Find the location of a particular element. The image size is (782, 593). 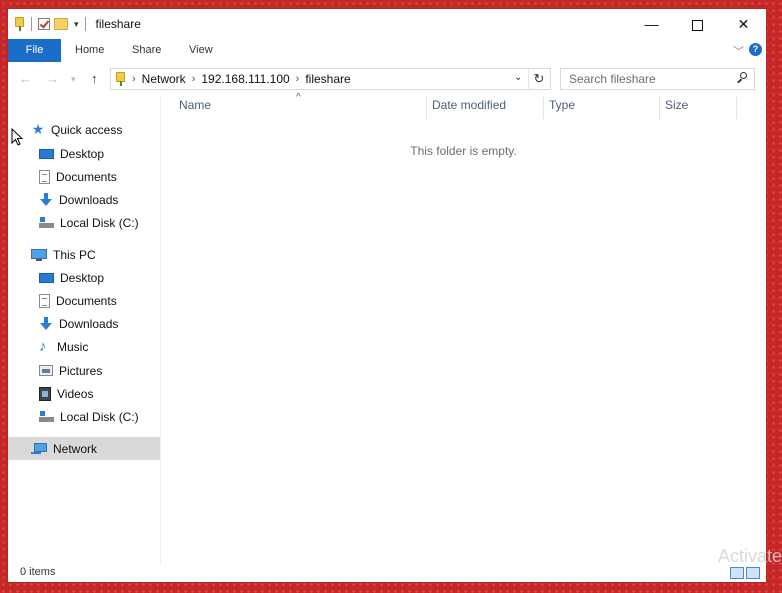

pictures-icon is located at coordinates (46, 370).